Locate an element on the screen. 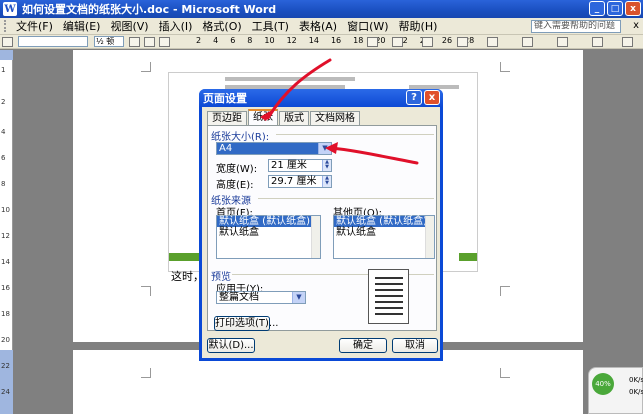  title-bar: W 如何设置文档的纸张大小.doc - Microsoft Word _ □ x is located at coordinates (321, 9).